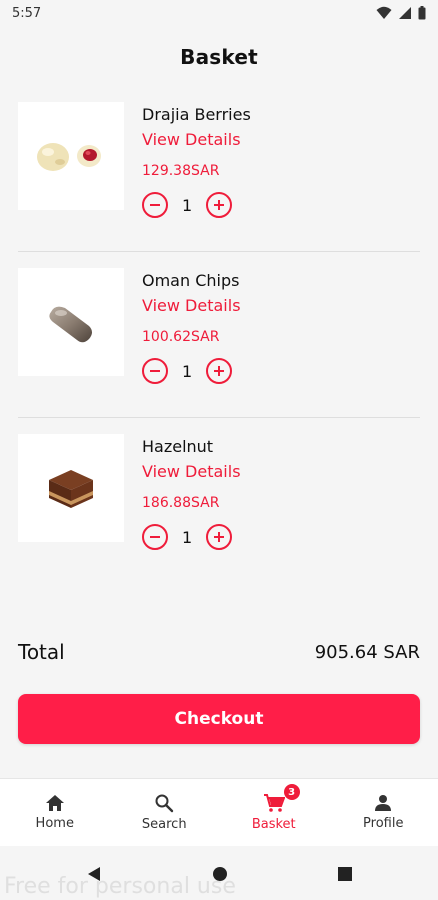 The width and height of the screenshot is (438, 900). What do you see at coordinates (181, 171) in the screenshot?
I see `item-price: 129.38SAR` at bounding box center [181, 171].